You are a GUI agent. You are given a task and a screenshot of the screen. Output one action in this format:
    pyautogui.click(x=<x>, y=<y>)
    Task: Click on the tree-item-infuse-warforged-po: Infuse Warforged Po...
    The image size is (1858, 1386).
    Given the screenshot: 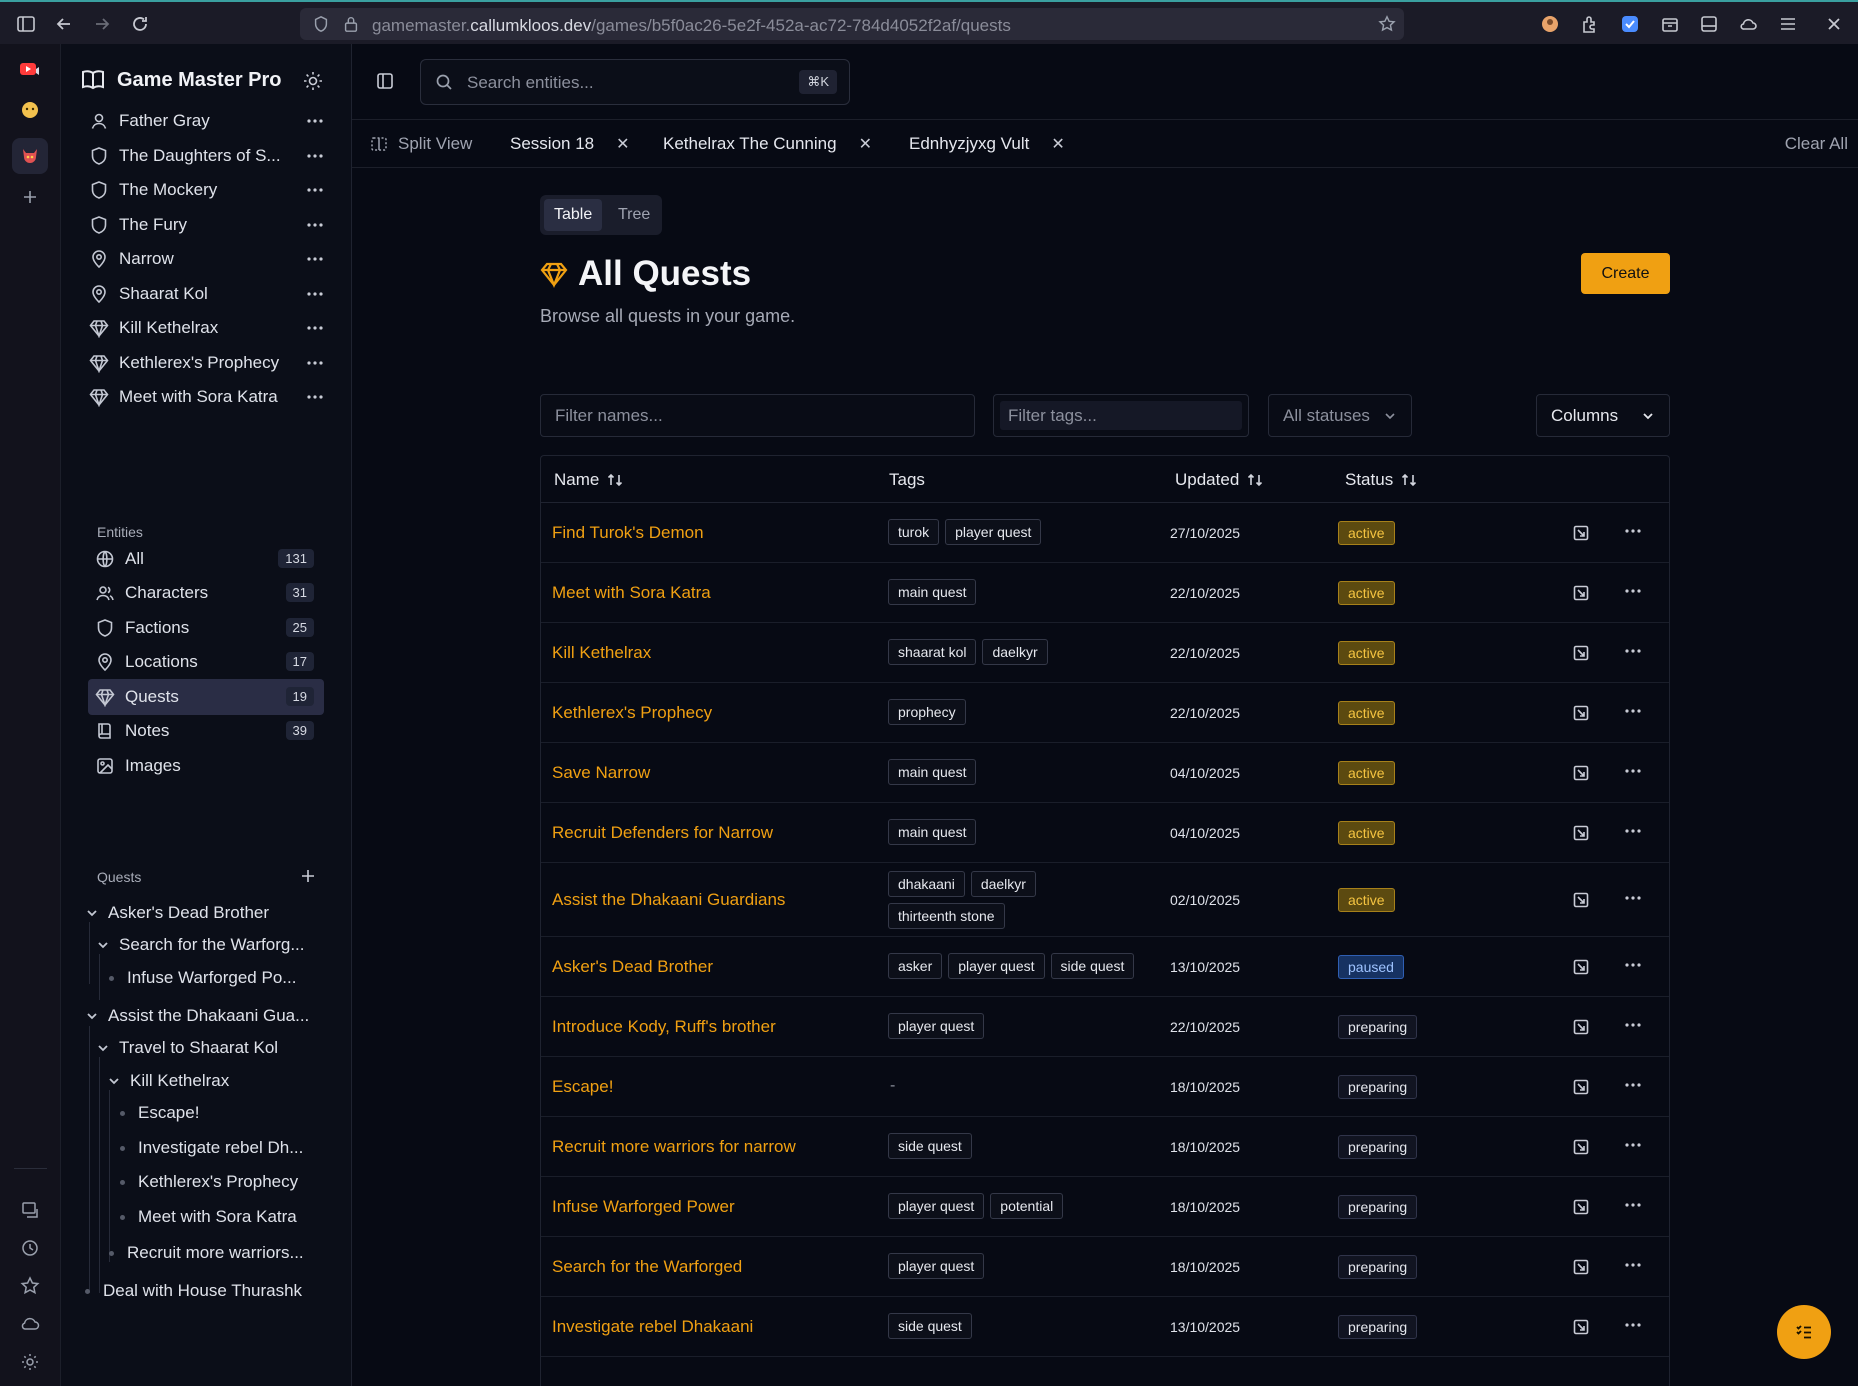 What is the action you would take?
    pyautogui.click(x=202, y=978)
    